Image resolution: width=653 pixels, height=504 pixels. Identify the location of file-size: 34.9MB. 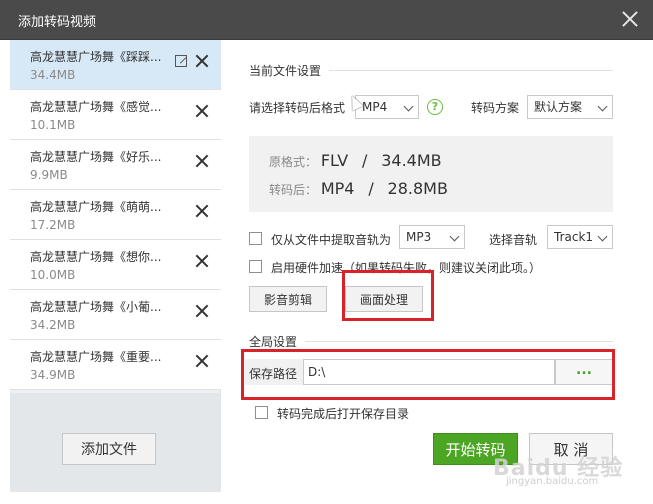
(53, 375).